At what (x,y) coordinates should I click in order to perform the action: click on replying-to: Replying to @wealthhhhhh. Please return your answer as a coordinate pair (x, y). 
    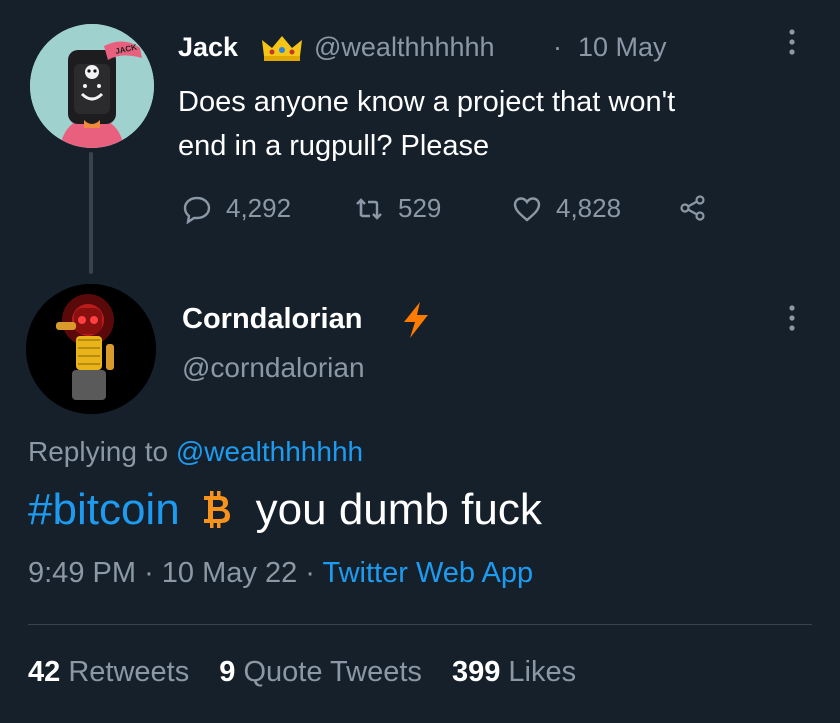
    Looking at the image, I should click on (195, 452).